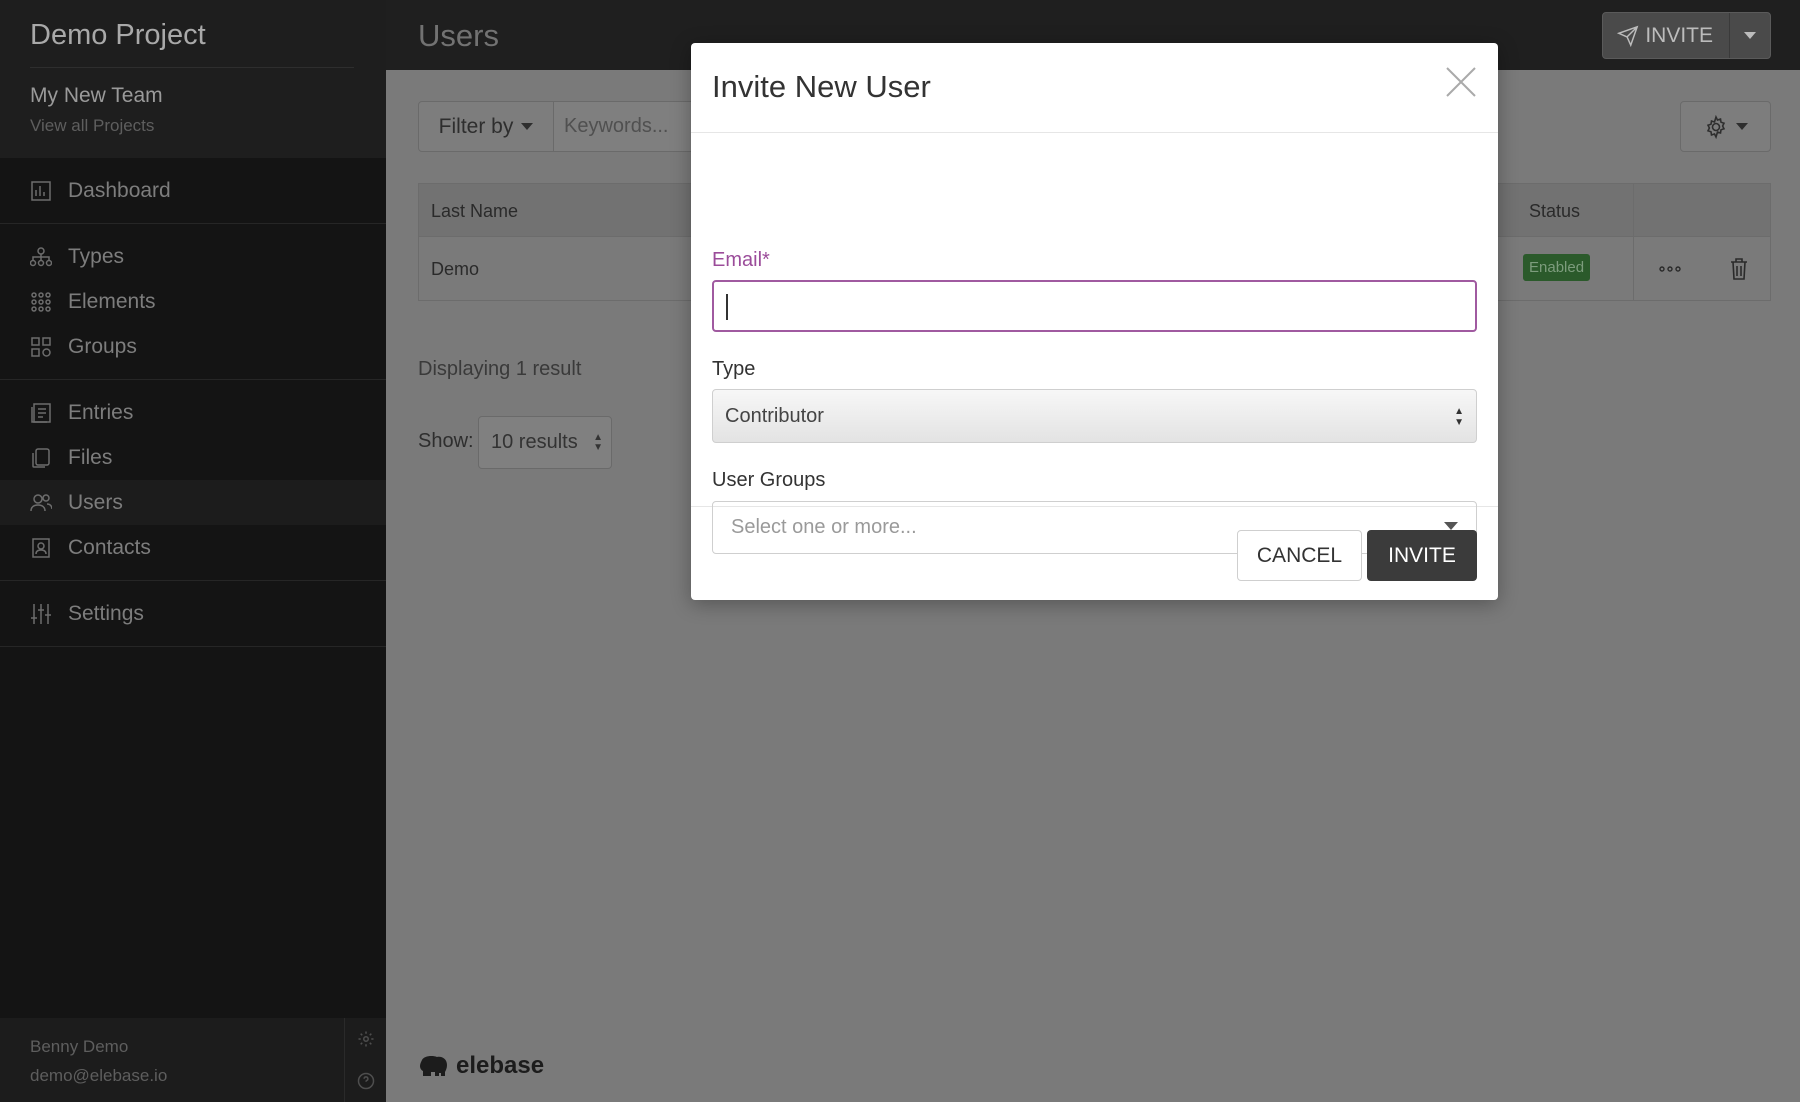 The height and width of the screenshot is (1102, 1800). I want to click on paper-plane-icon, so click(1628, 36).